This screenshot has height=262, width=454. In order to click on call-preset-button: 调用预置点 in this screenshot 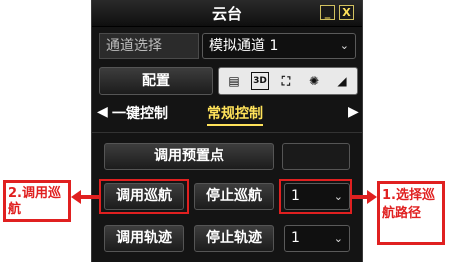, I will do `click(189, 156)`.